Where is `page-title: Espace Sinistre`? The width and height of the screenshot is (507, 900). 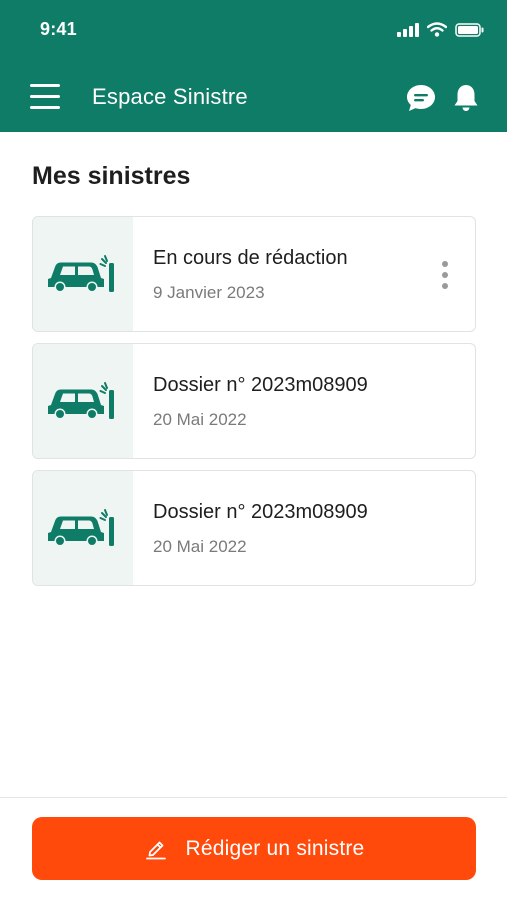
page-title: Espace Sinistre is located at coordinates (170, 96).